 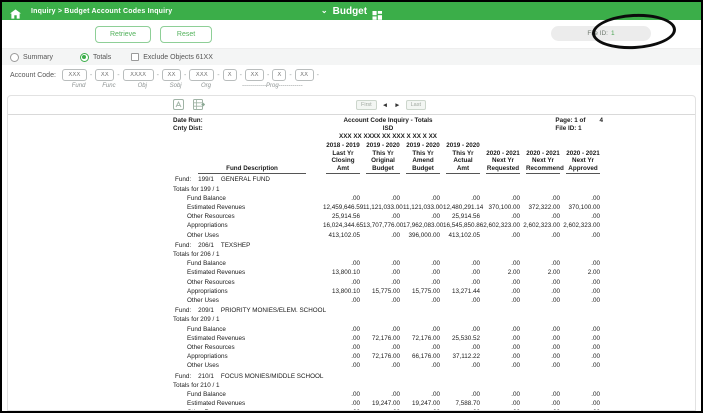 I want to click on page-label: Page: 1 of, so click(x=570, y=120).